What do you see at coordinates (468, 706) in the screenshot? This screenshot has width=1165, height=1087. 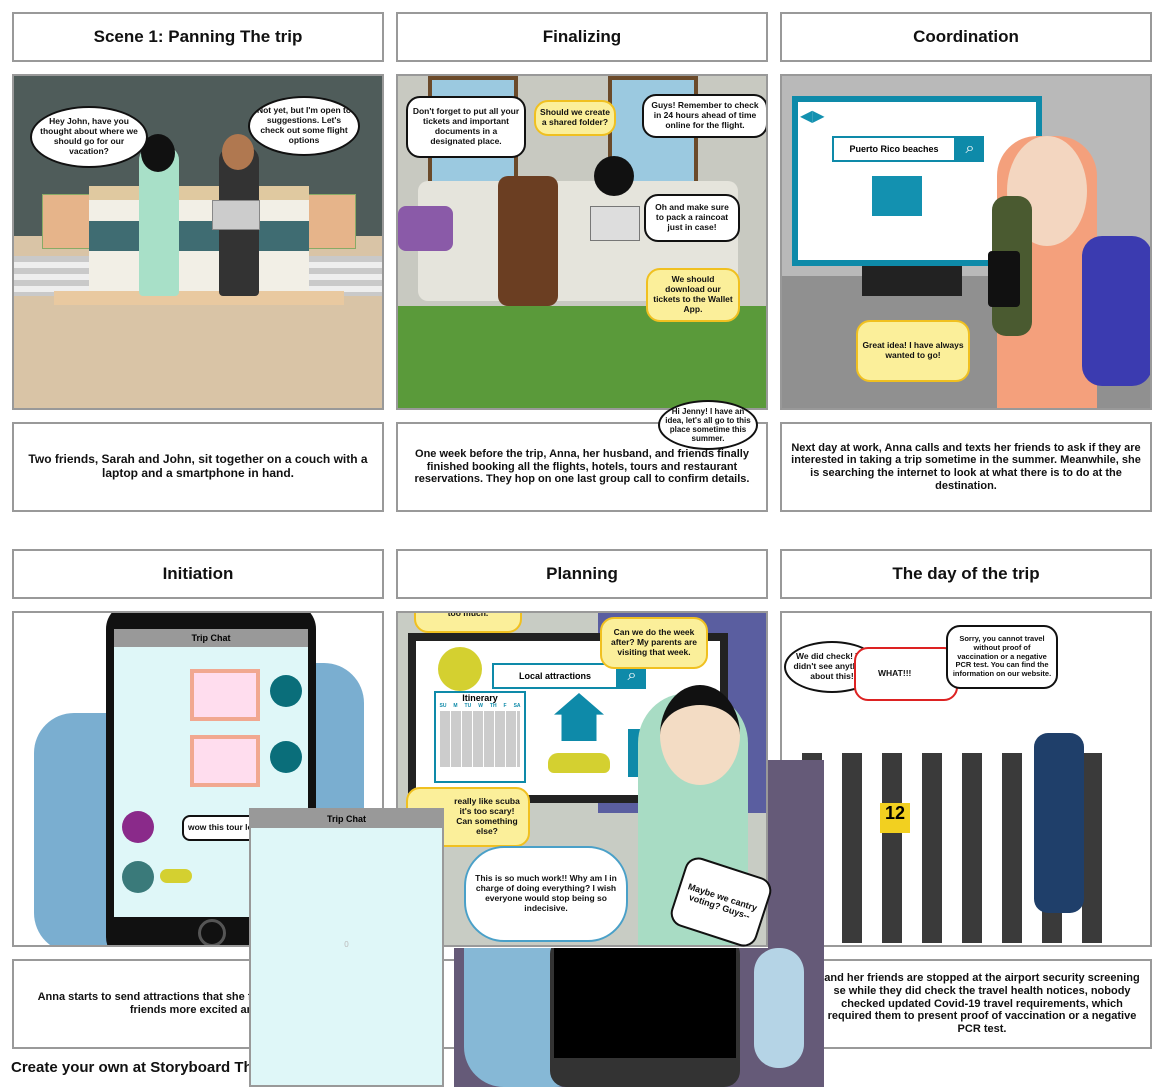 I see `day-label: TU` at bounding box center [468, 706].